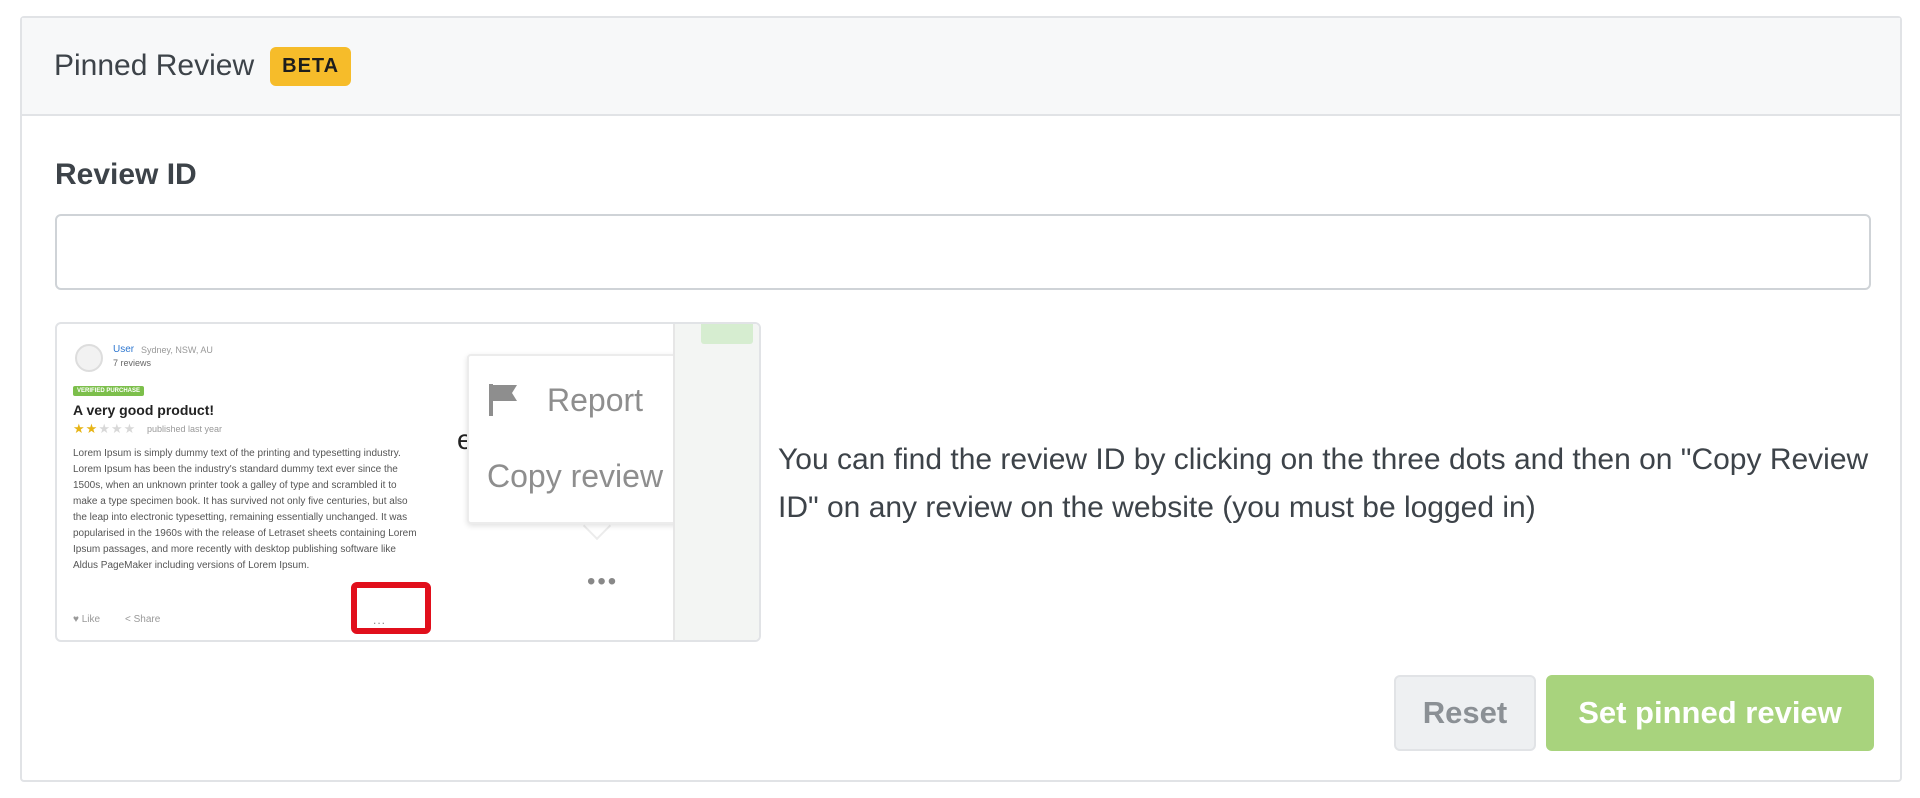  I want to click on menu-item-report: Report, so click(595, 400).